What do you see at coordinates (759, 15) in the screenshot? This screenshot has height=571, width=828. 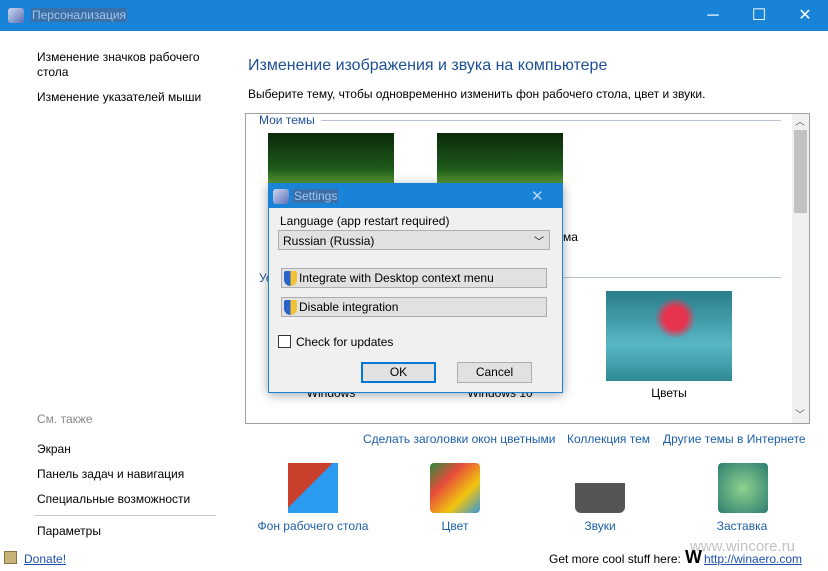 I see `maximize-button: ☐` at bounding box center [759, 15].